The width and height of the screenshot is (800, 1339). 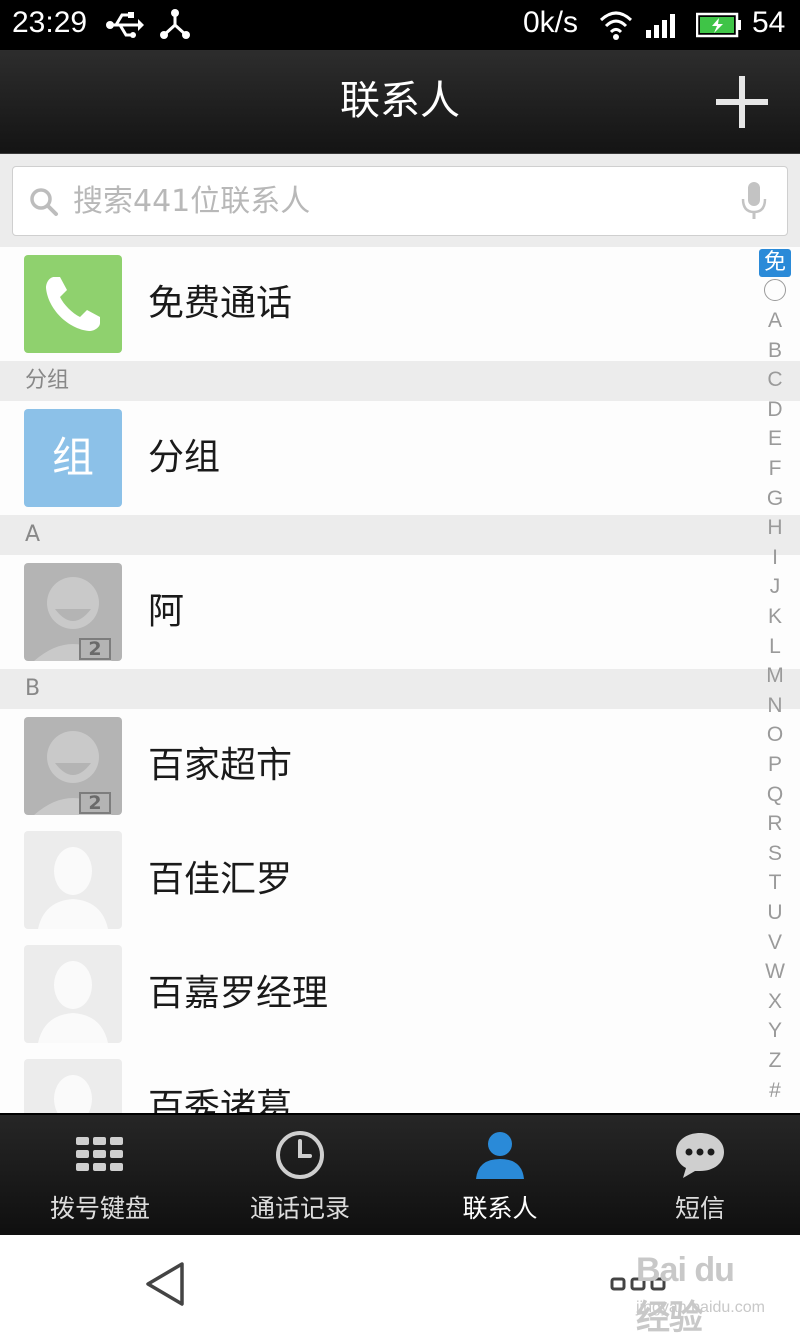 I want to click on index-letter: T, so click(x=775, y=883).